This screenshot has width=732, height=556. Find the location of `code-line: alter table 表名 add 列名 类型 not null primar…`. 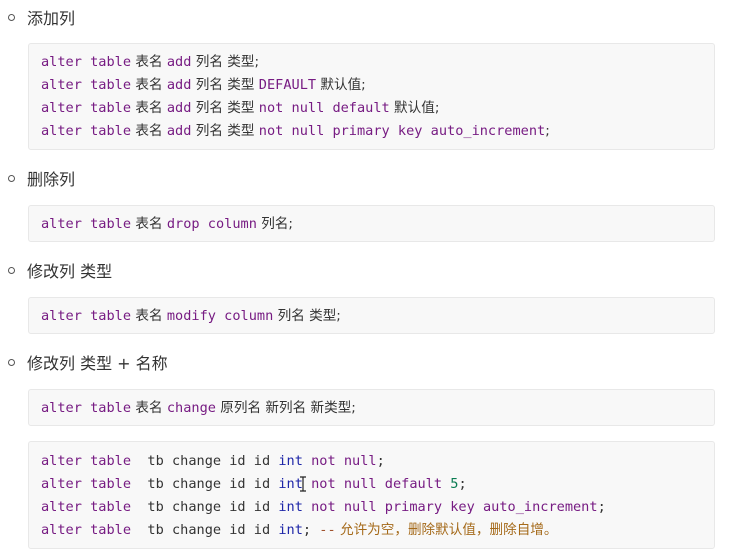

code-line: alter table 表名 add 列名 类型 not null primar… is located at coordinates (295, 131).